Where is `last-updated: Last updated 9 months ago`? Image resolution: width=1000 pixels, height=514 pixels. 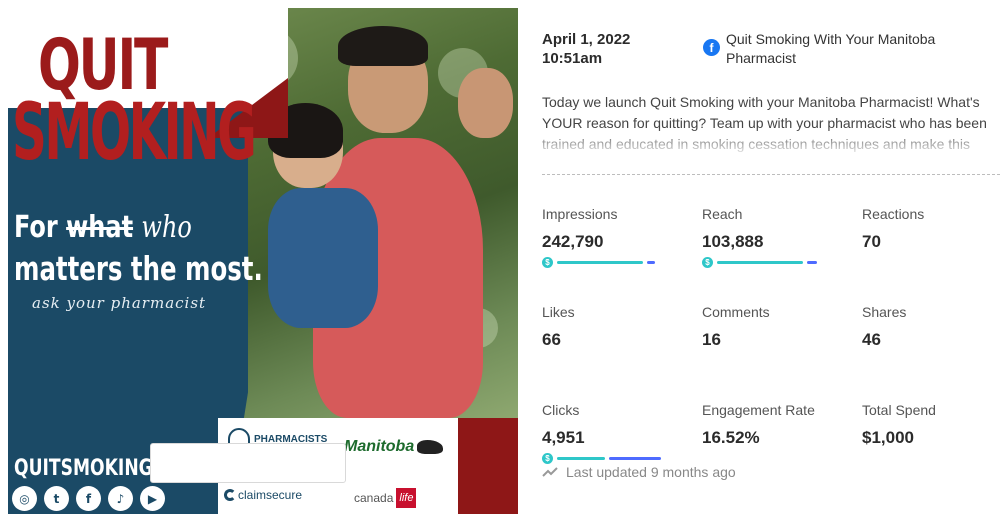 last-updated: Last updated 9 months ago is located at coordinates (639, 472).